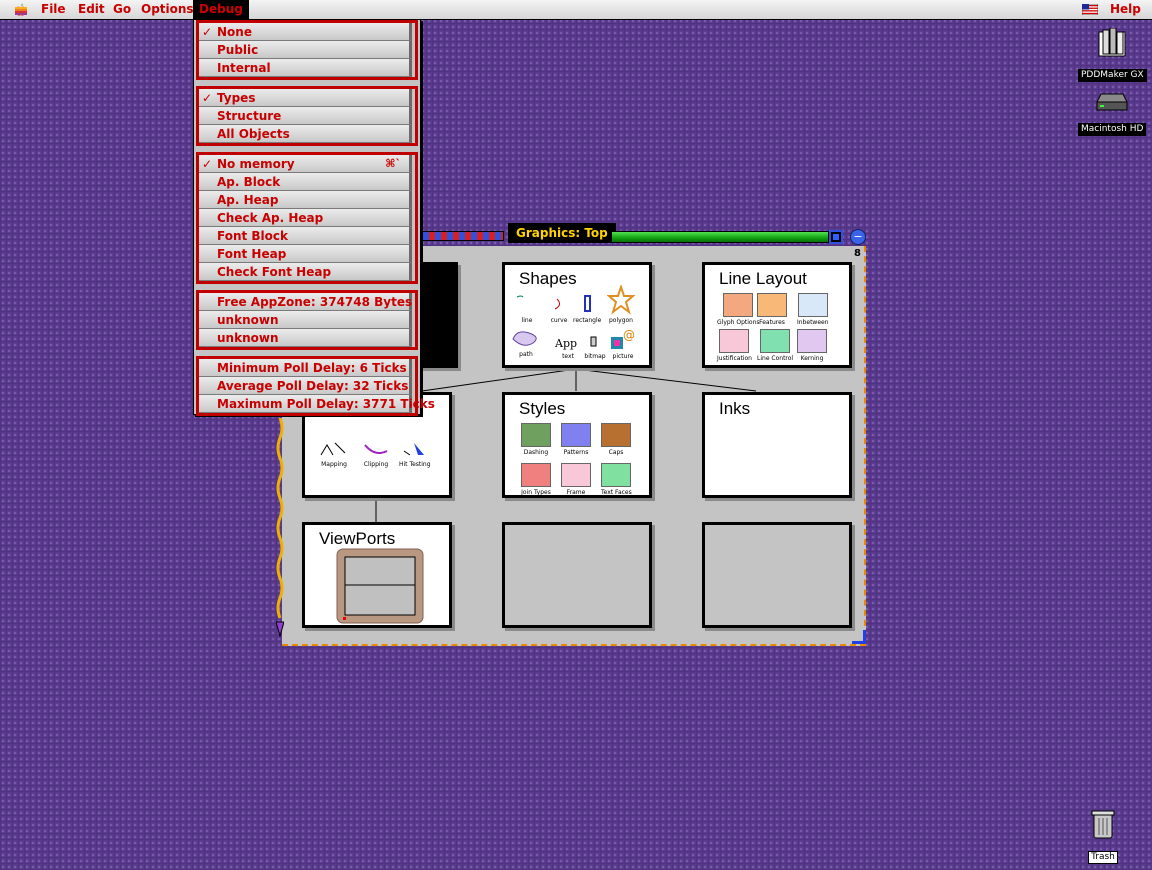  What do you see at coordinates (576, 479) in the screenshot?
I see `thumb-frame: Frame` at bounding box center [576, 479].